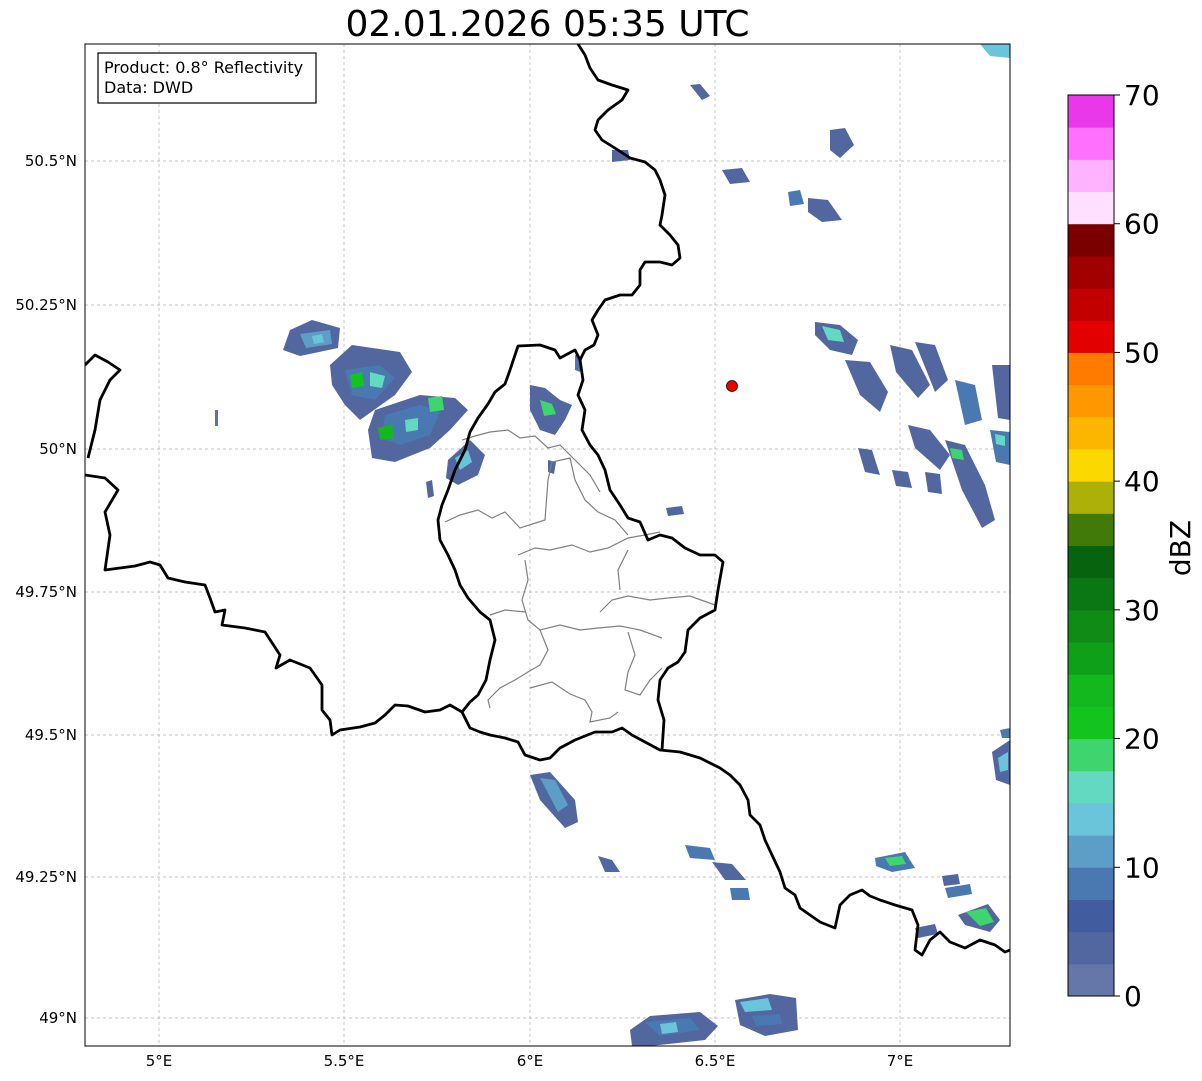  What do you see at coordinates (159, 1061) in the screenshot?
I see `lon-tick-label: 5°E` at bounding box center [159, 1061].